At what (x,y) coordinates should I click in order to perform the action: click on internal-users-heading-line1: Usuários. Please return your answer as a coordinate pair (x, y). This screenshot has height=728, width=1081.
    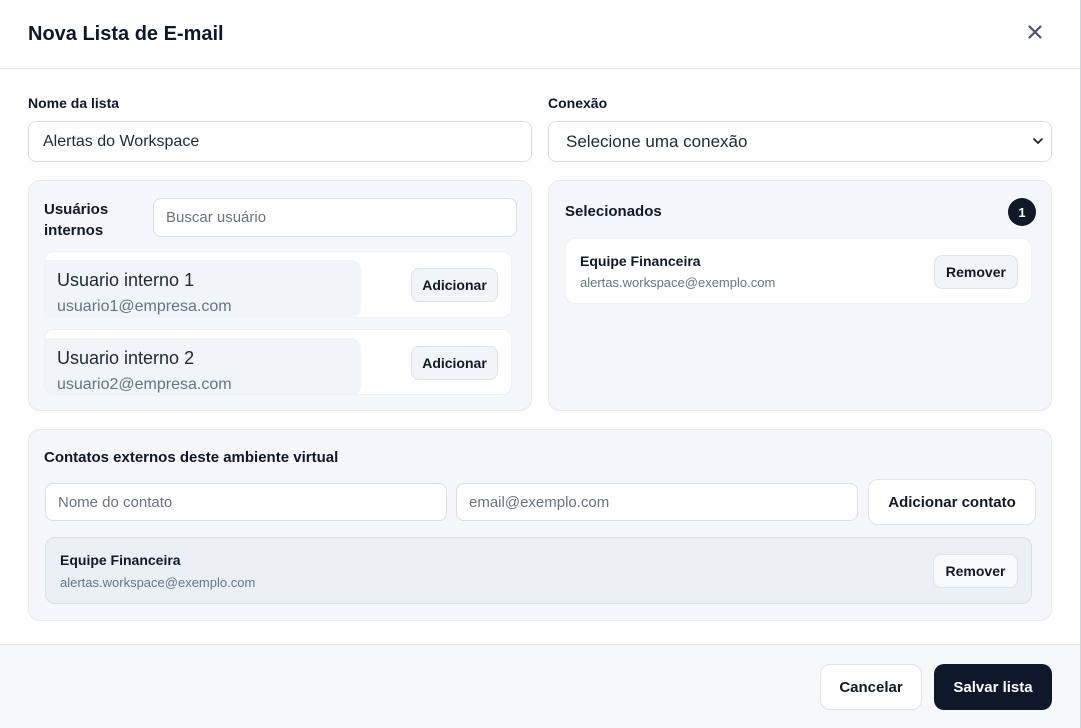
    Looking at the image, I should click on (76, 209).